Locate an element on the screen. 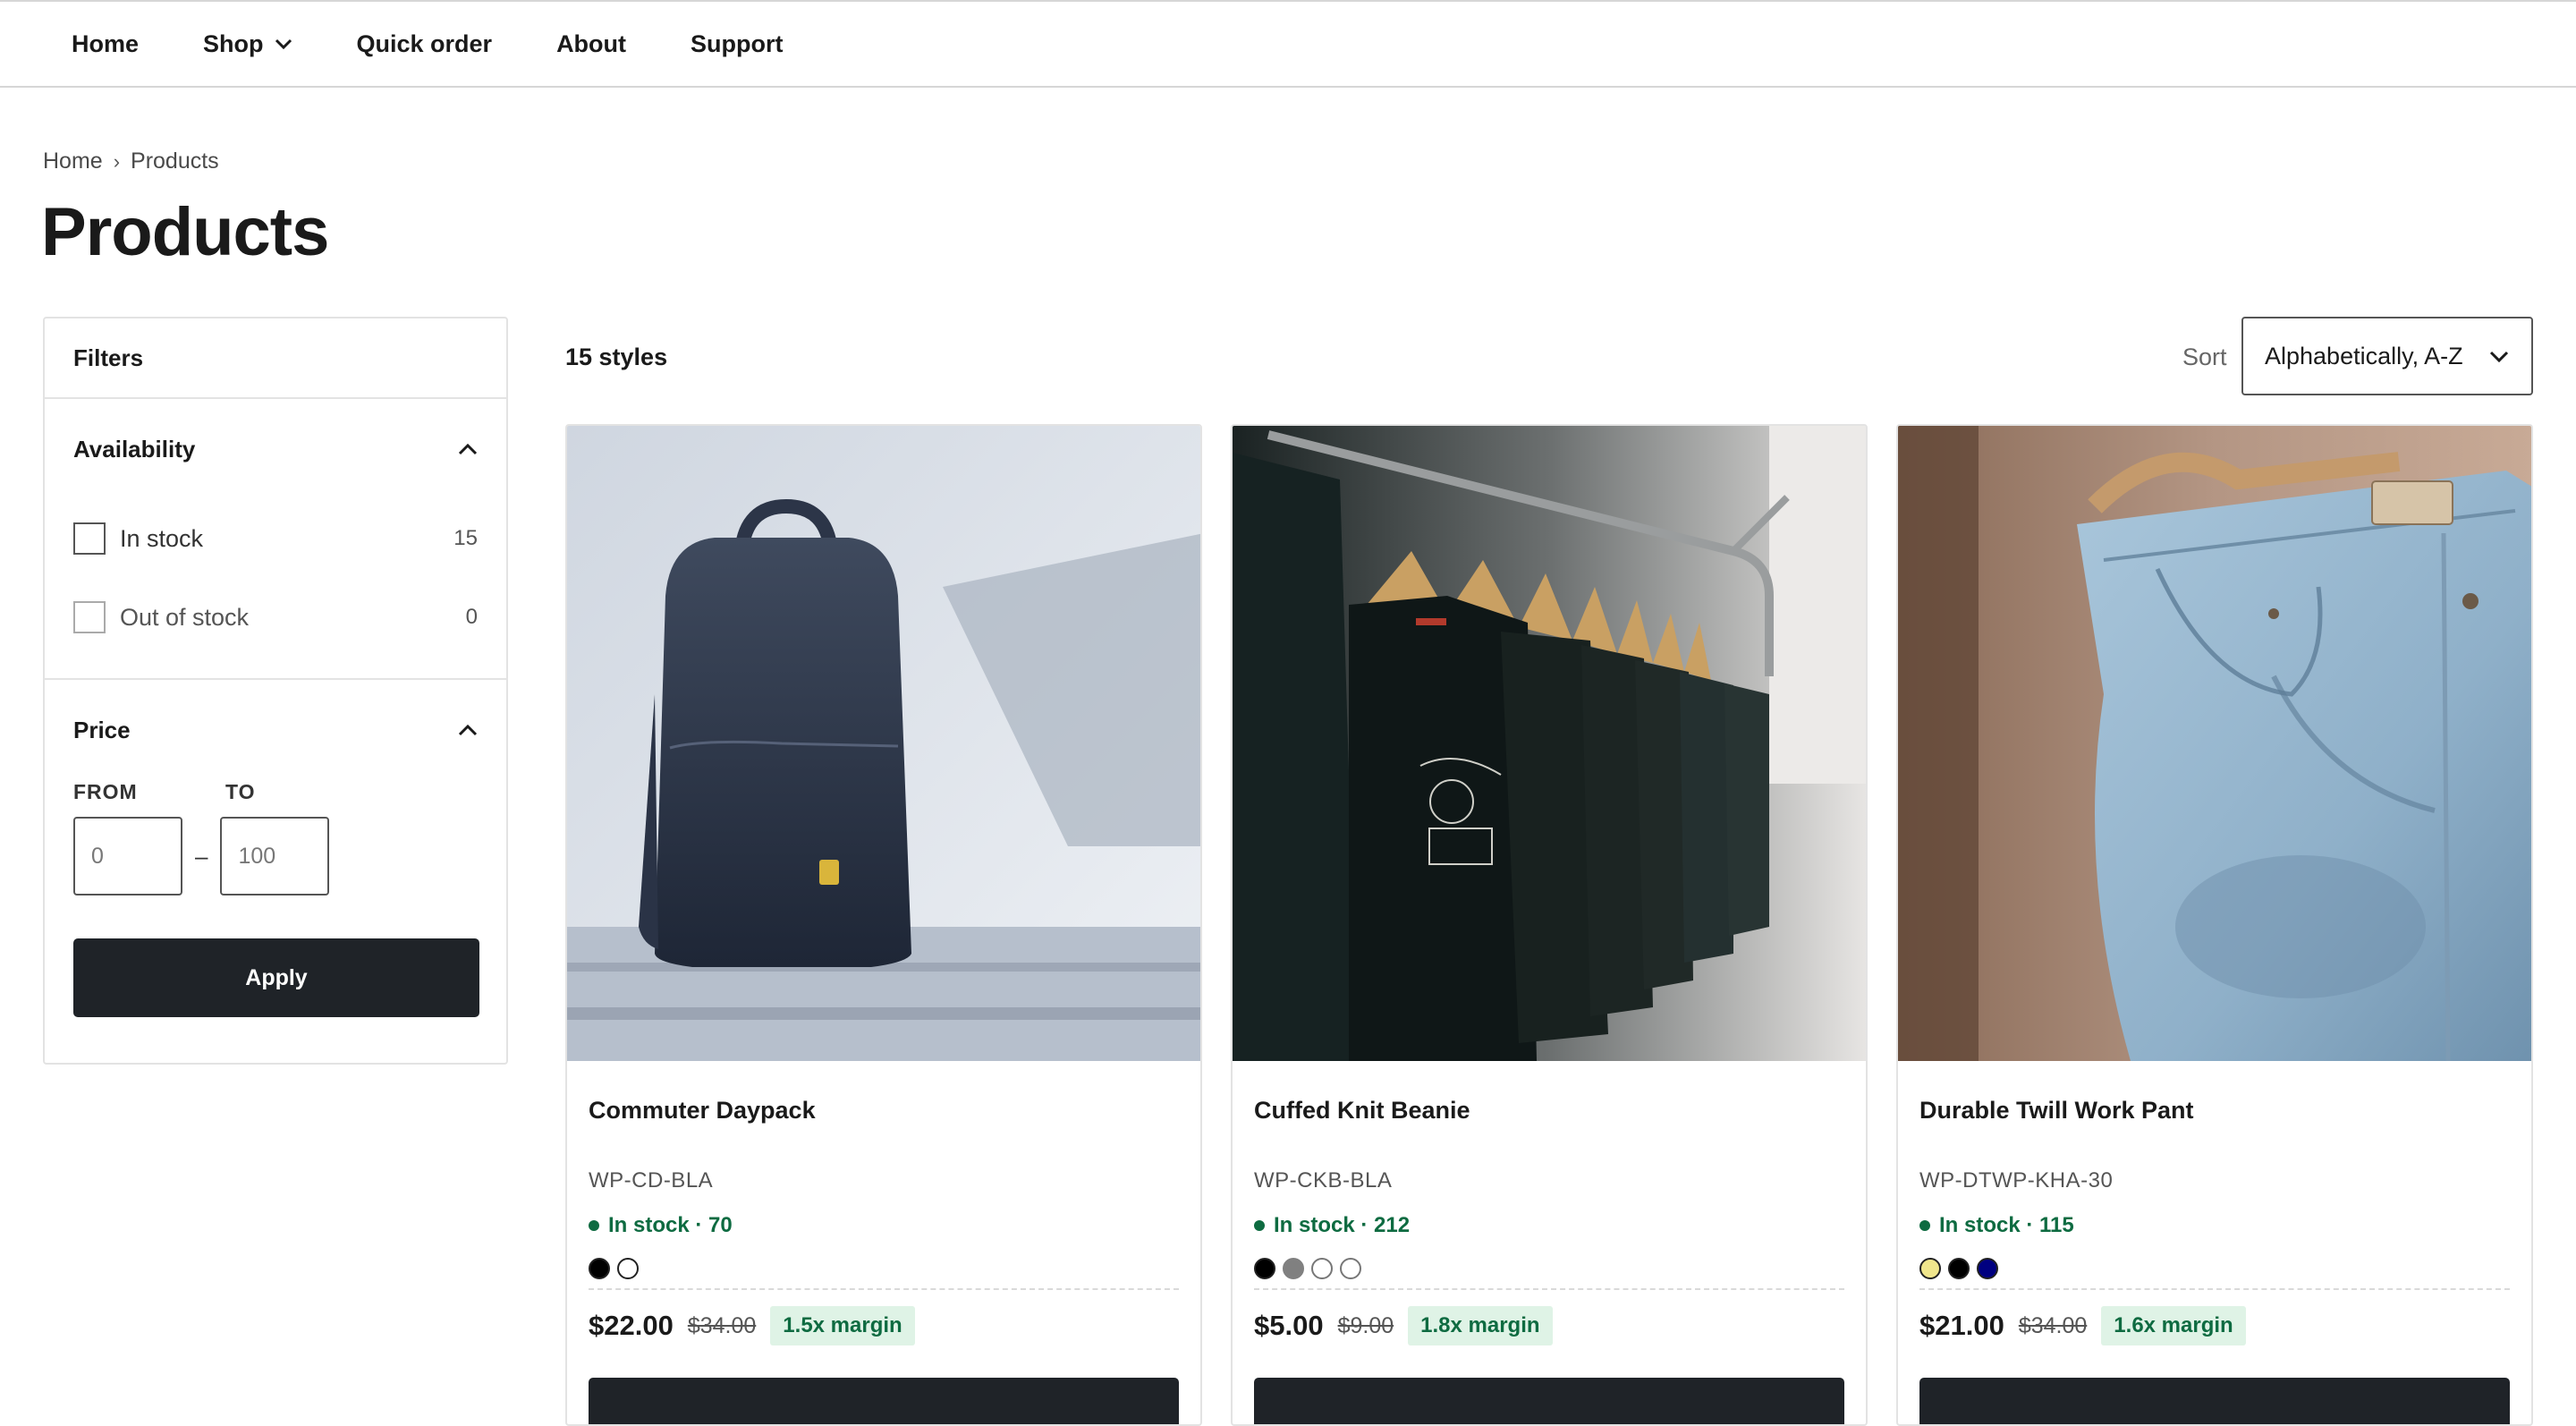 The image size is (2576, 1426). price-to-label: TO is located at coordinates (240, 792).